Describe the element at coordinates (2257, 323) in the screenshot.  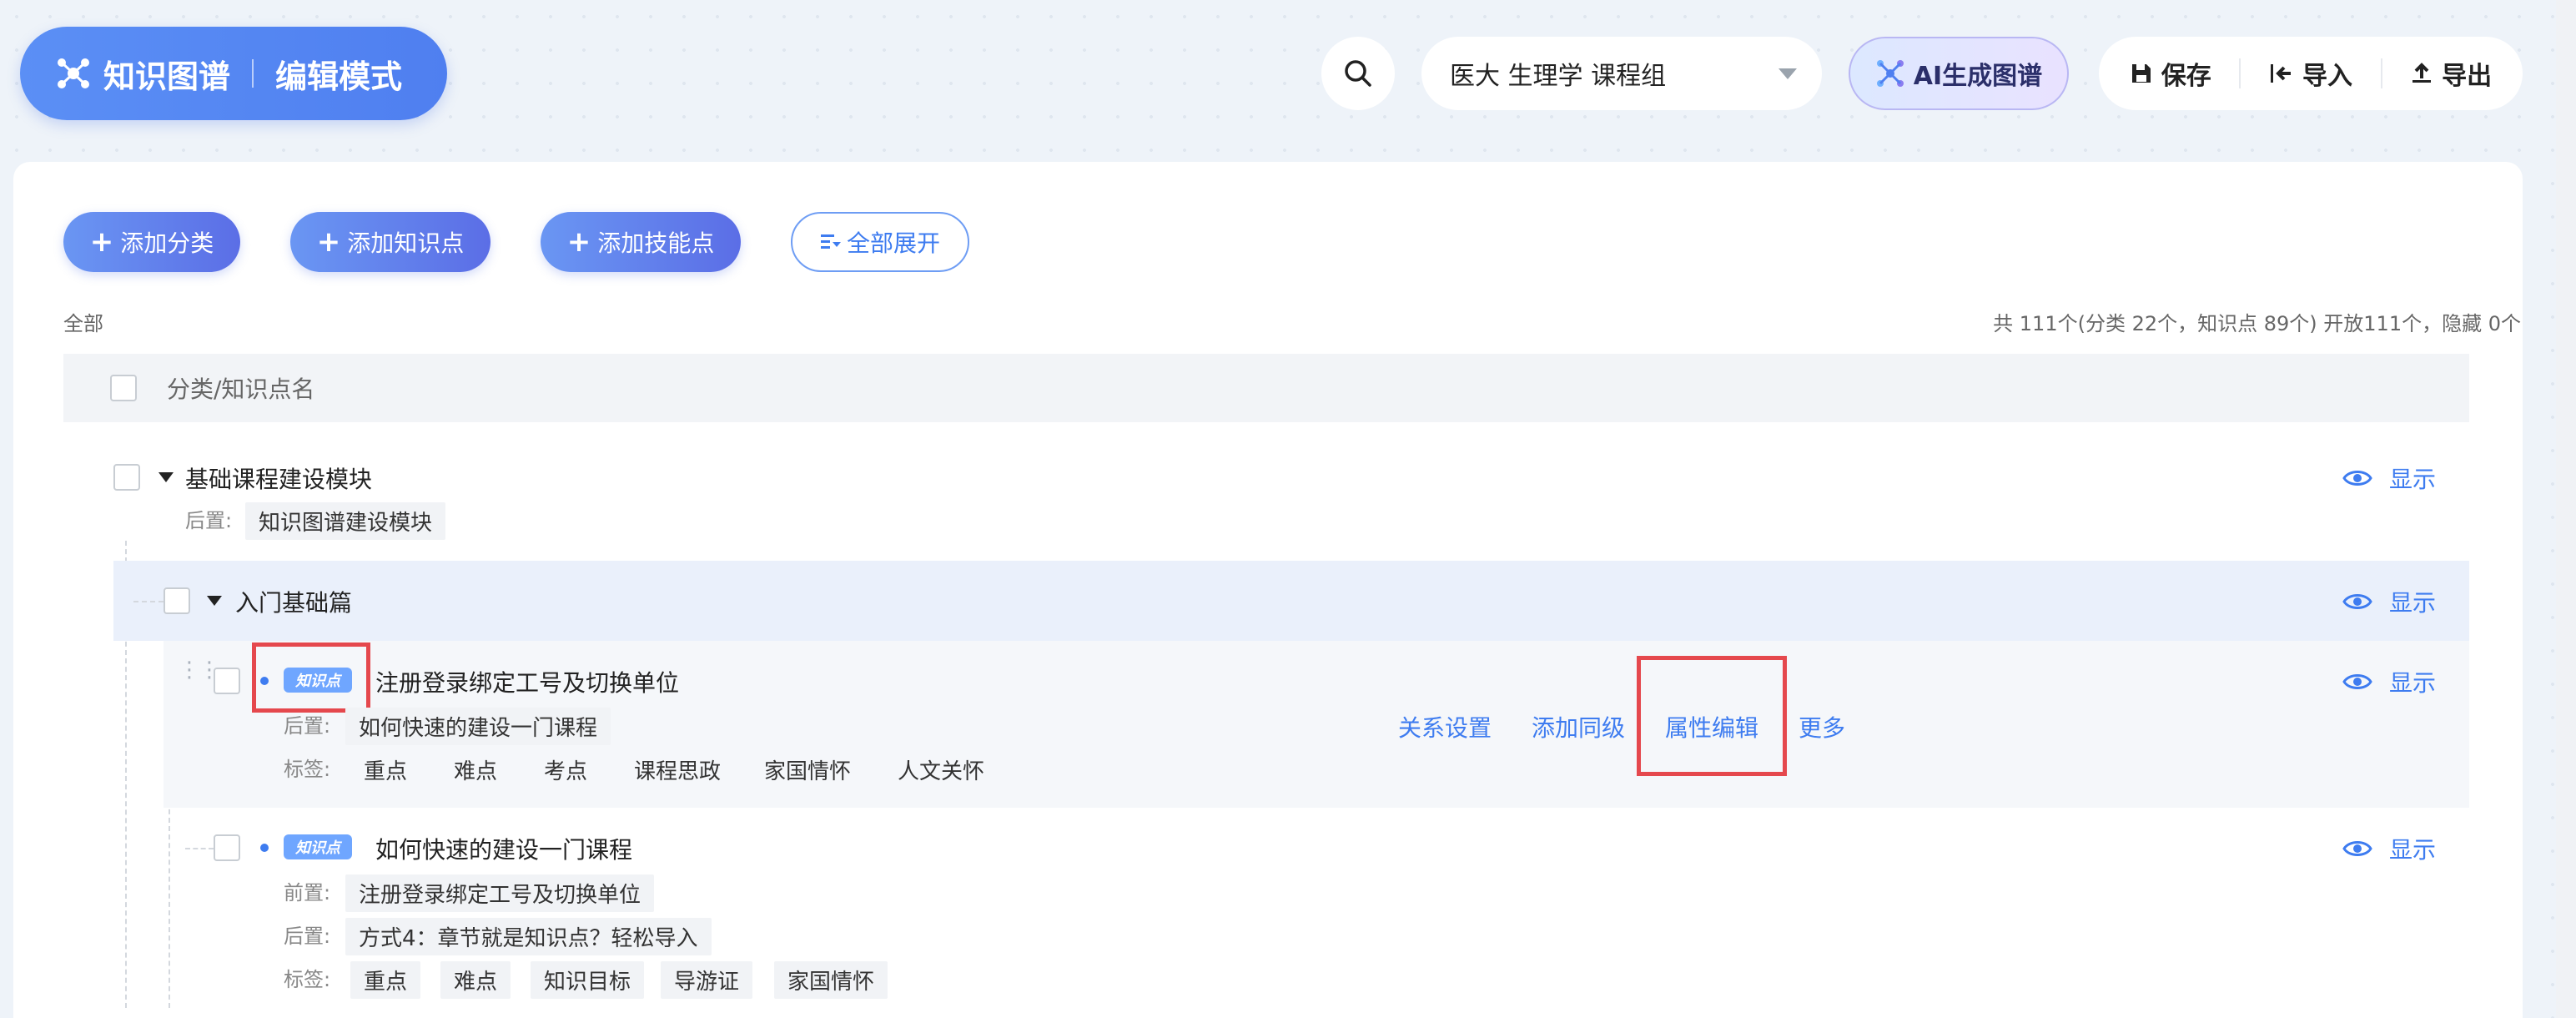
I see `stats-summary: 共 111个(分类 22个，知识点 89个) 开放111个，隐藏 0个` at that location.